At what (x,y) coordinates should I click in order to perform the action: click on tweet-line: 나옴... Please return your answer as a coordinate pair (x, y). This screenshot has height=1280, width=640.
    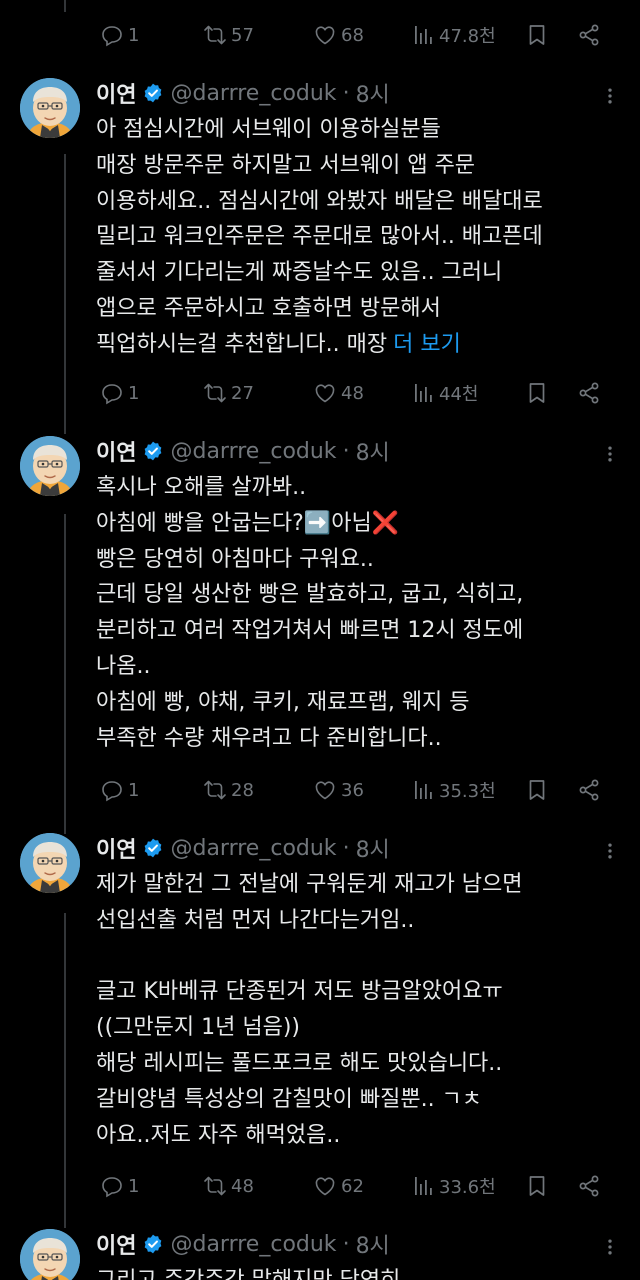
    Looking at the image, I should click on (123, 666).